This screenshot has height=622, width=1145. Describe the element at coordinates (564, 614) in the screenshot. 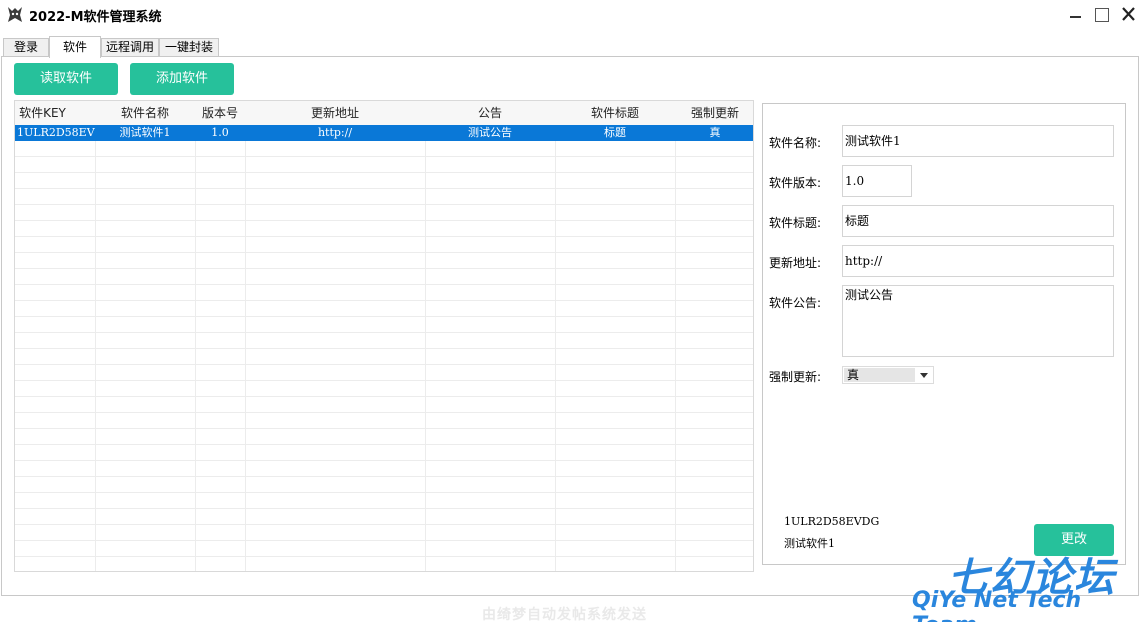

I see `footer-text: 由绮梦自动发帖系统发送` at that location.